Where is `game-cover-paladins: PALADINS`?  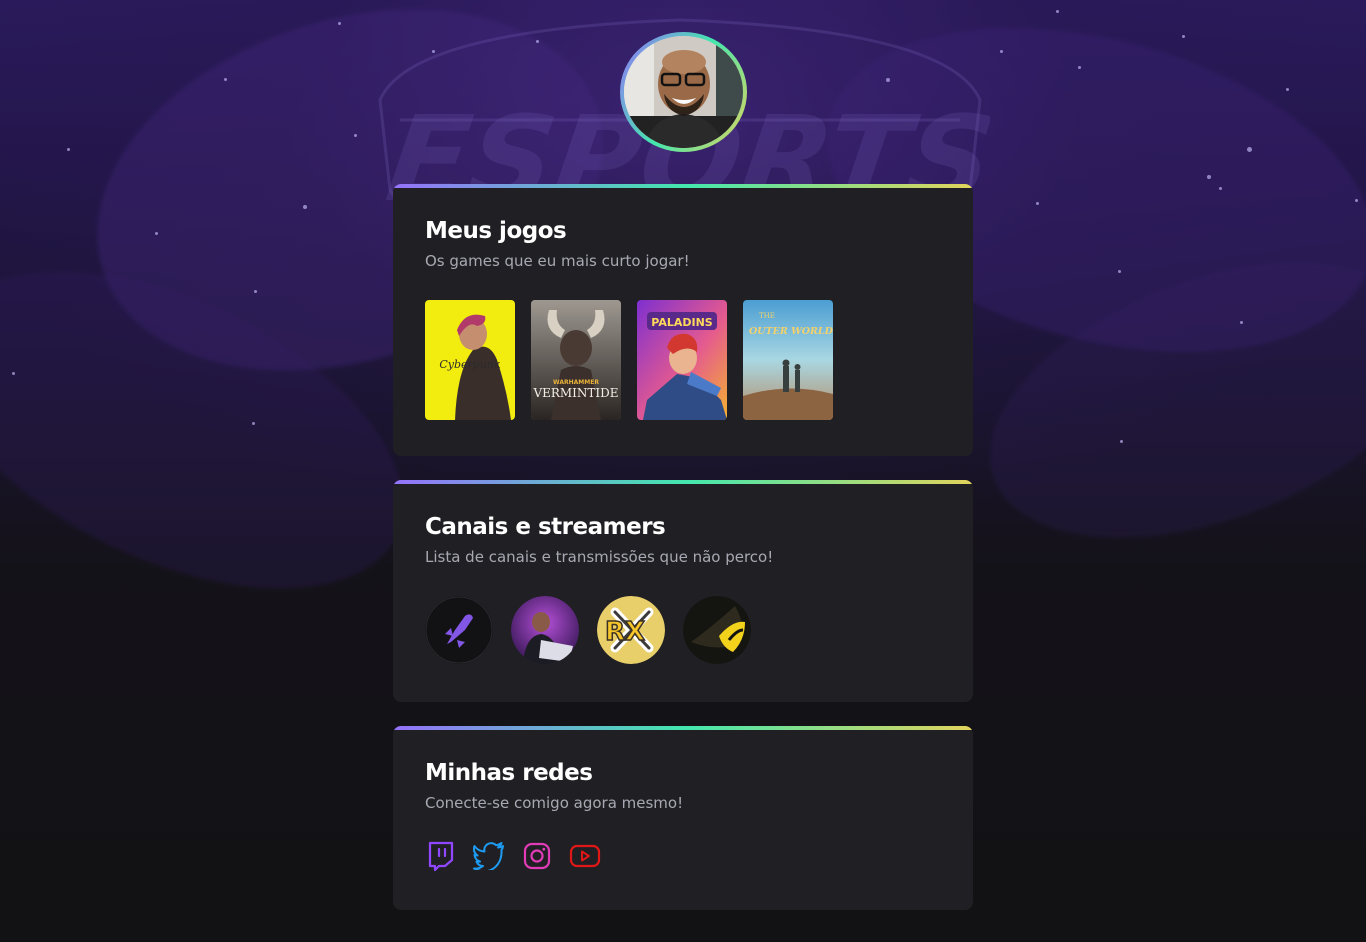
game-cover-paladins: PALADINS is located at coordinates (682, 360).